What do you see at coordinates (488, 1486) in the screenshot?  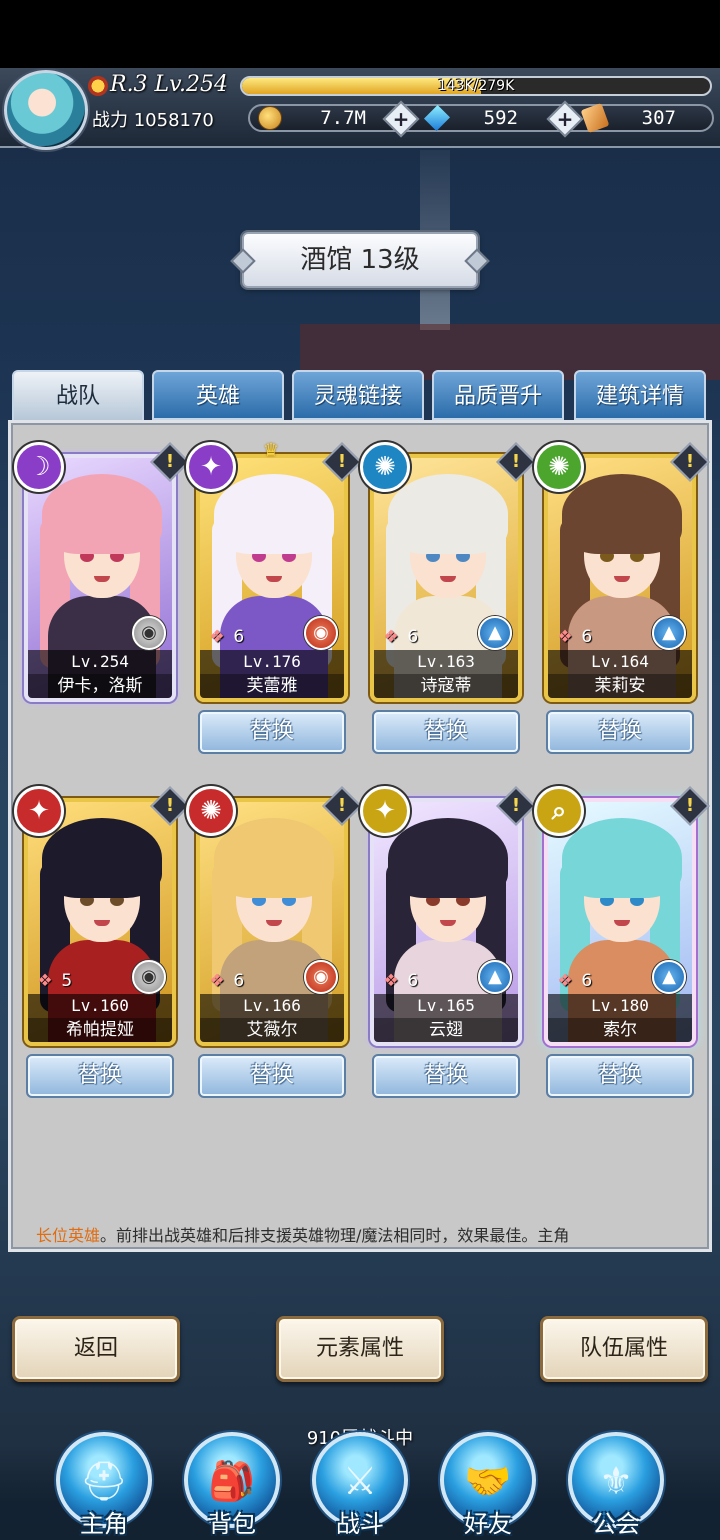 I see `nav-friends: 🤝 好友` at bounding box center [488, 1486].